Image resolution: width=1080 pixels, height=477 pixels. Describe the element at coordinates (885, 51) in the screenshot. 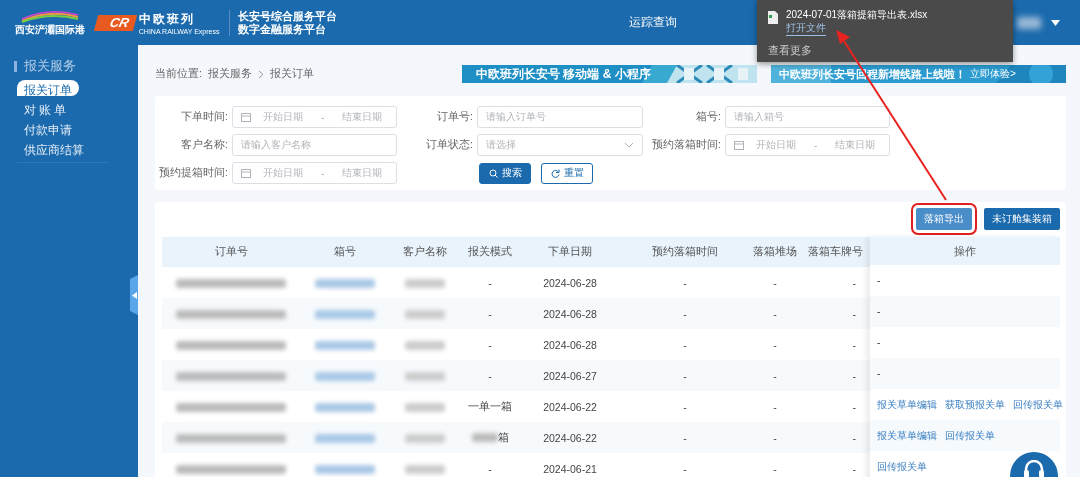

I see `see-more-link: 查看更多` at that location.